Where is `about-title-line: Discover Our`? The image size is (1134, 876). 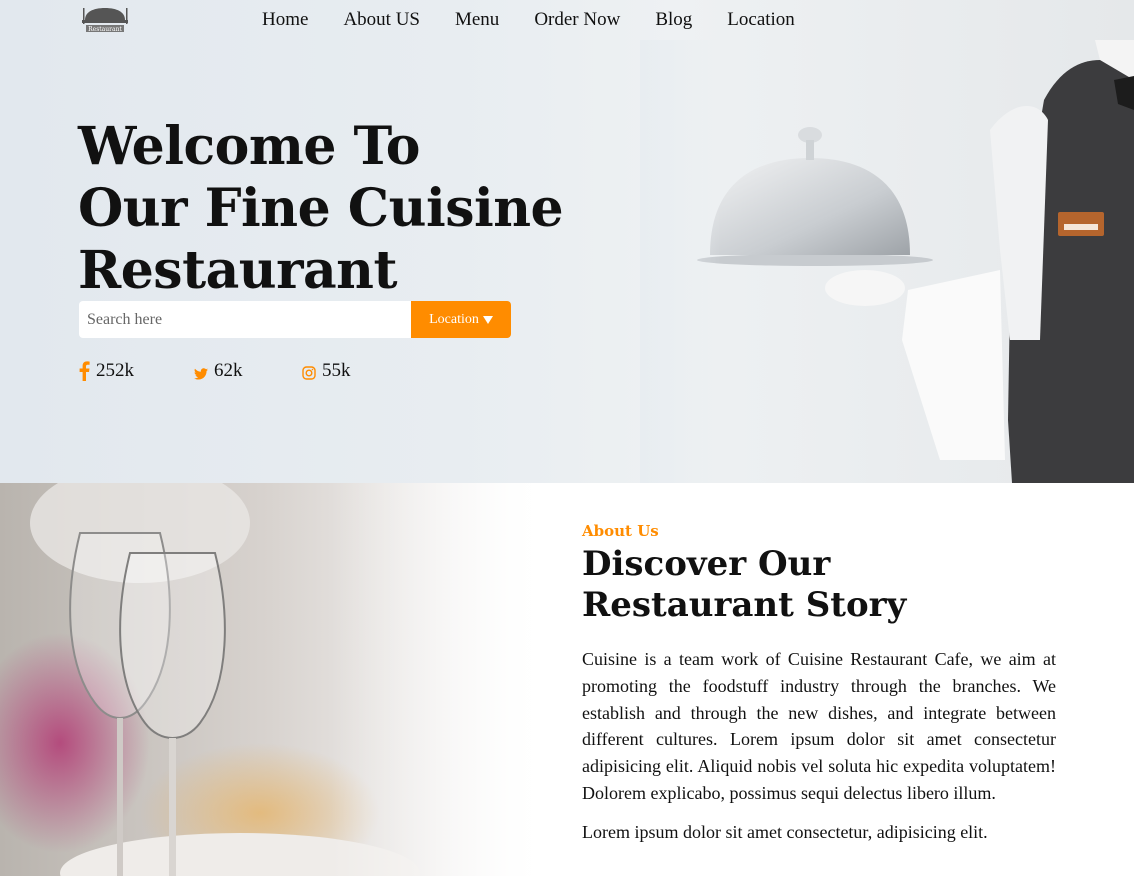 about-title-line: Discover Our is located at coordinates (706, 564).